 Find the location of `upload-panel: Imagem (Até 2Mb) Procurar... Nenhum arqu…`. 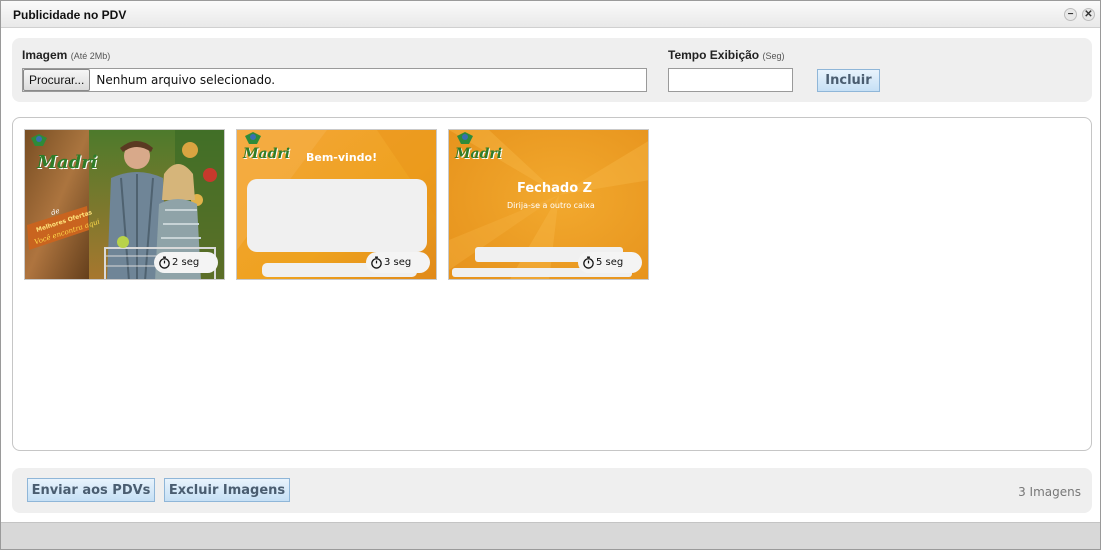

upload-panel: Imagem (Até 2Mb) Procurar... Nenhum arqu… is located at coordinates (552, 70).